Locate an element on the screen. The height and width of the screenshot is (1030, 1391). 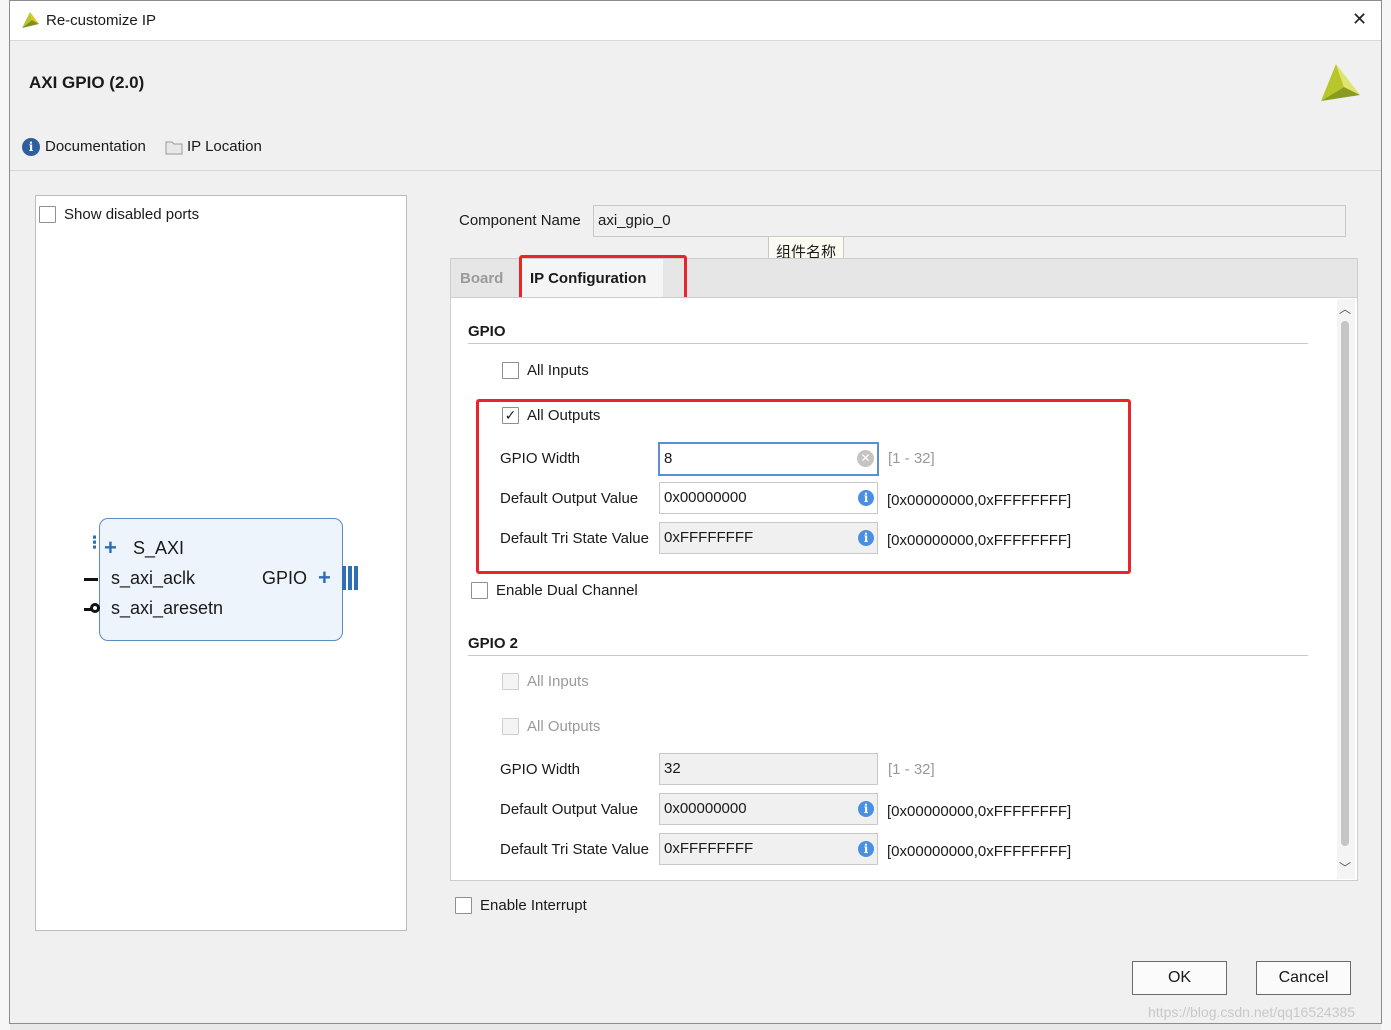
background-right-edge is located at coordinates (1386, 515).